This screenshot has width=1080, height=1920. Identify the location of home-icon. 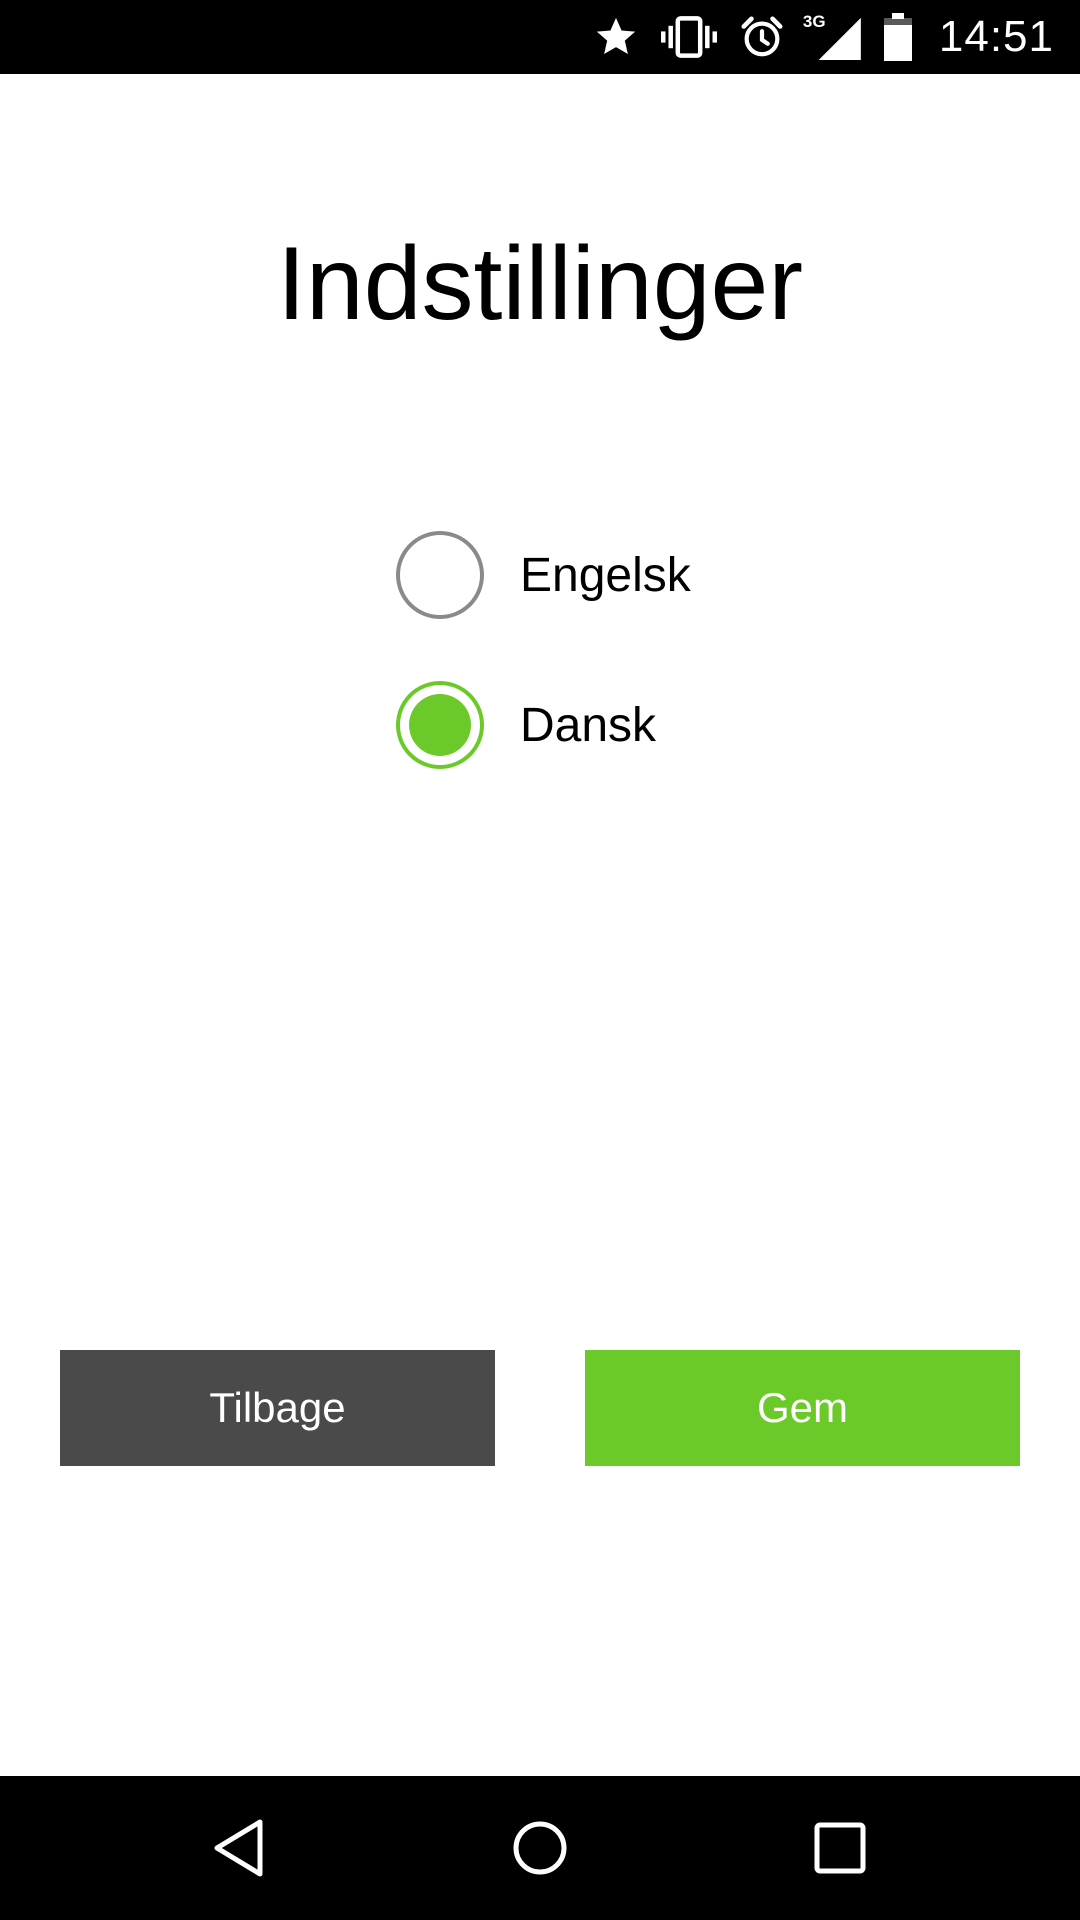
(540, 1848).